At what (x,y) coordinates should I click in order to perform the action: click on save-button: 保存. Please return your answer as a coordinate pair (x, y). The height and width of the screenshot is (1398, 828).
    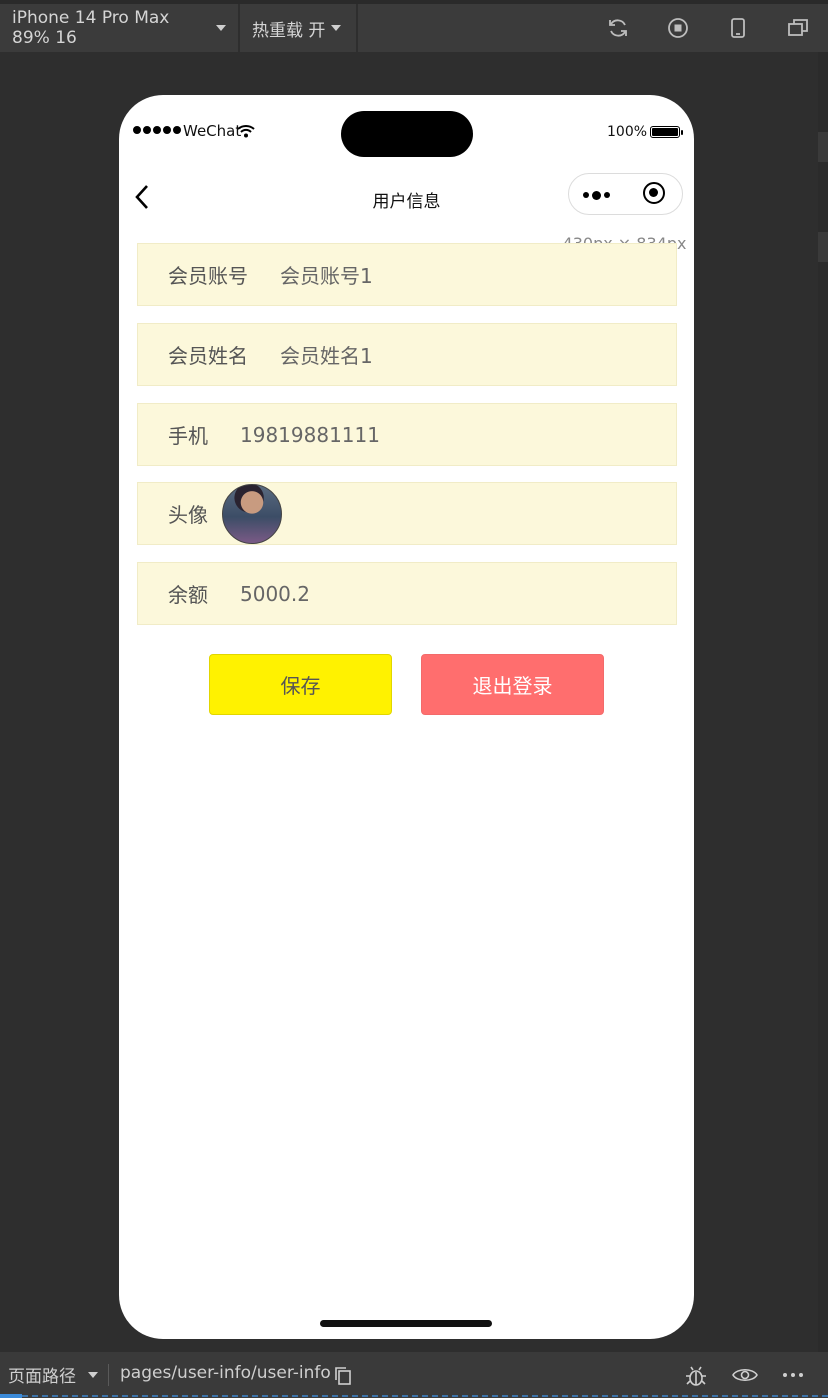
    Looking at the image, I should click on (300, 684).